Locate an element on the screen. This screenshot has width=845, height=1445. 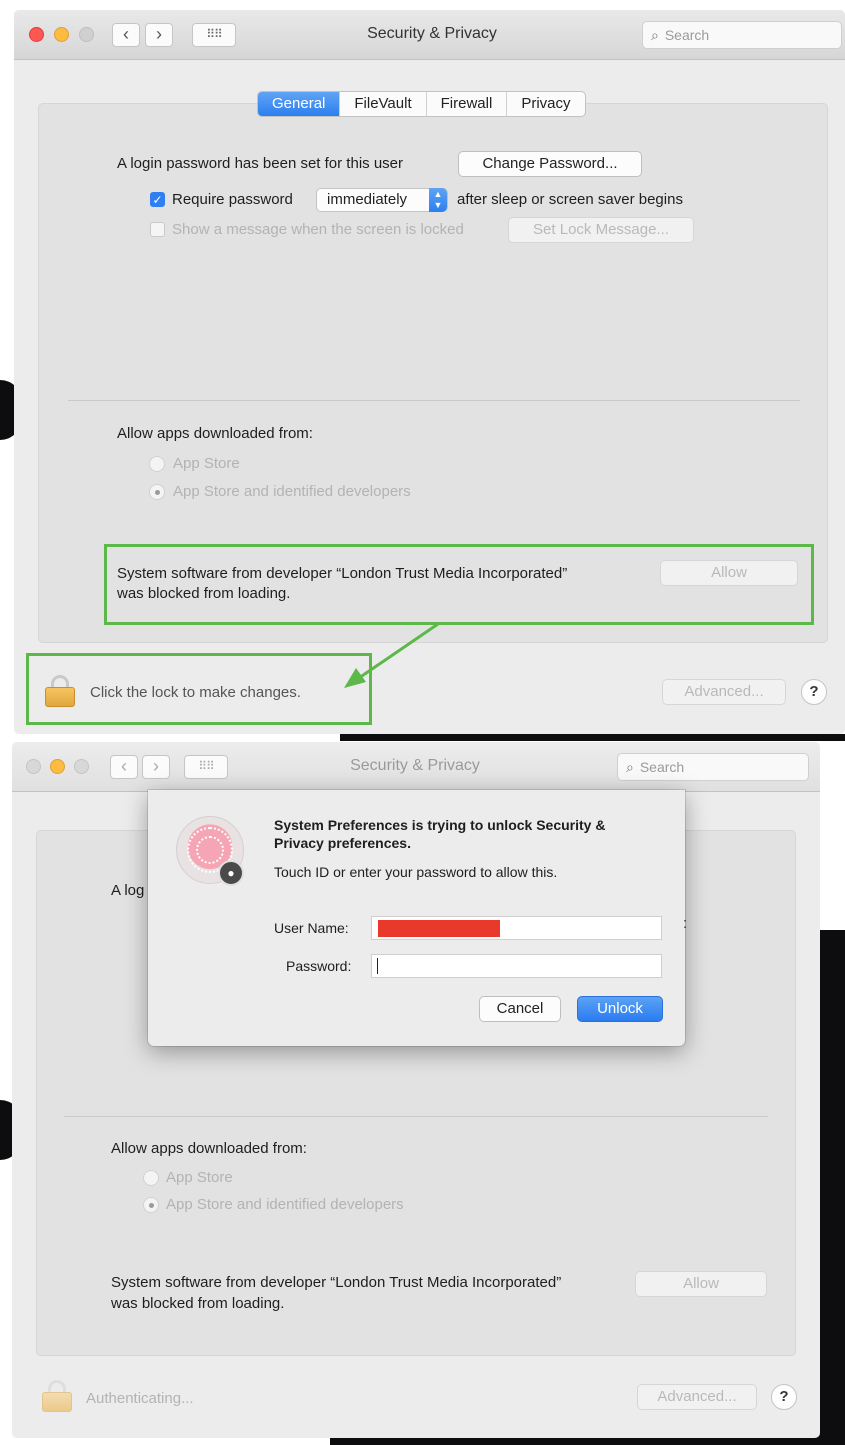
background-text-fragment: : is located at coordinates (685, 923).